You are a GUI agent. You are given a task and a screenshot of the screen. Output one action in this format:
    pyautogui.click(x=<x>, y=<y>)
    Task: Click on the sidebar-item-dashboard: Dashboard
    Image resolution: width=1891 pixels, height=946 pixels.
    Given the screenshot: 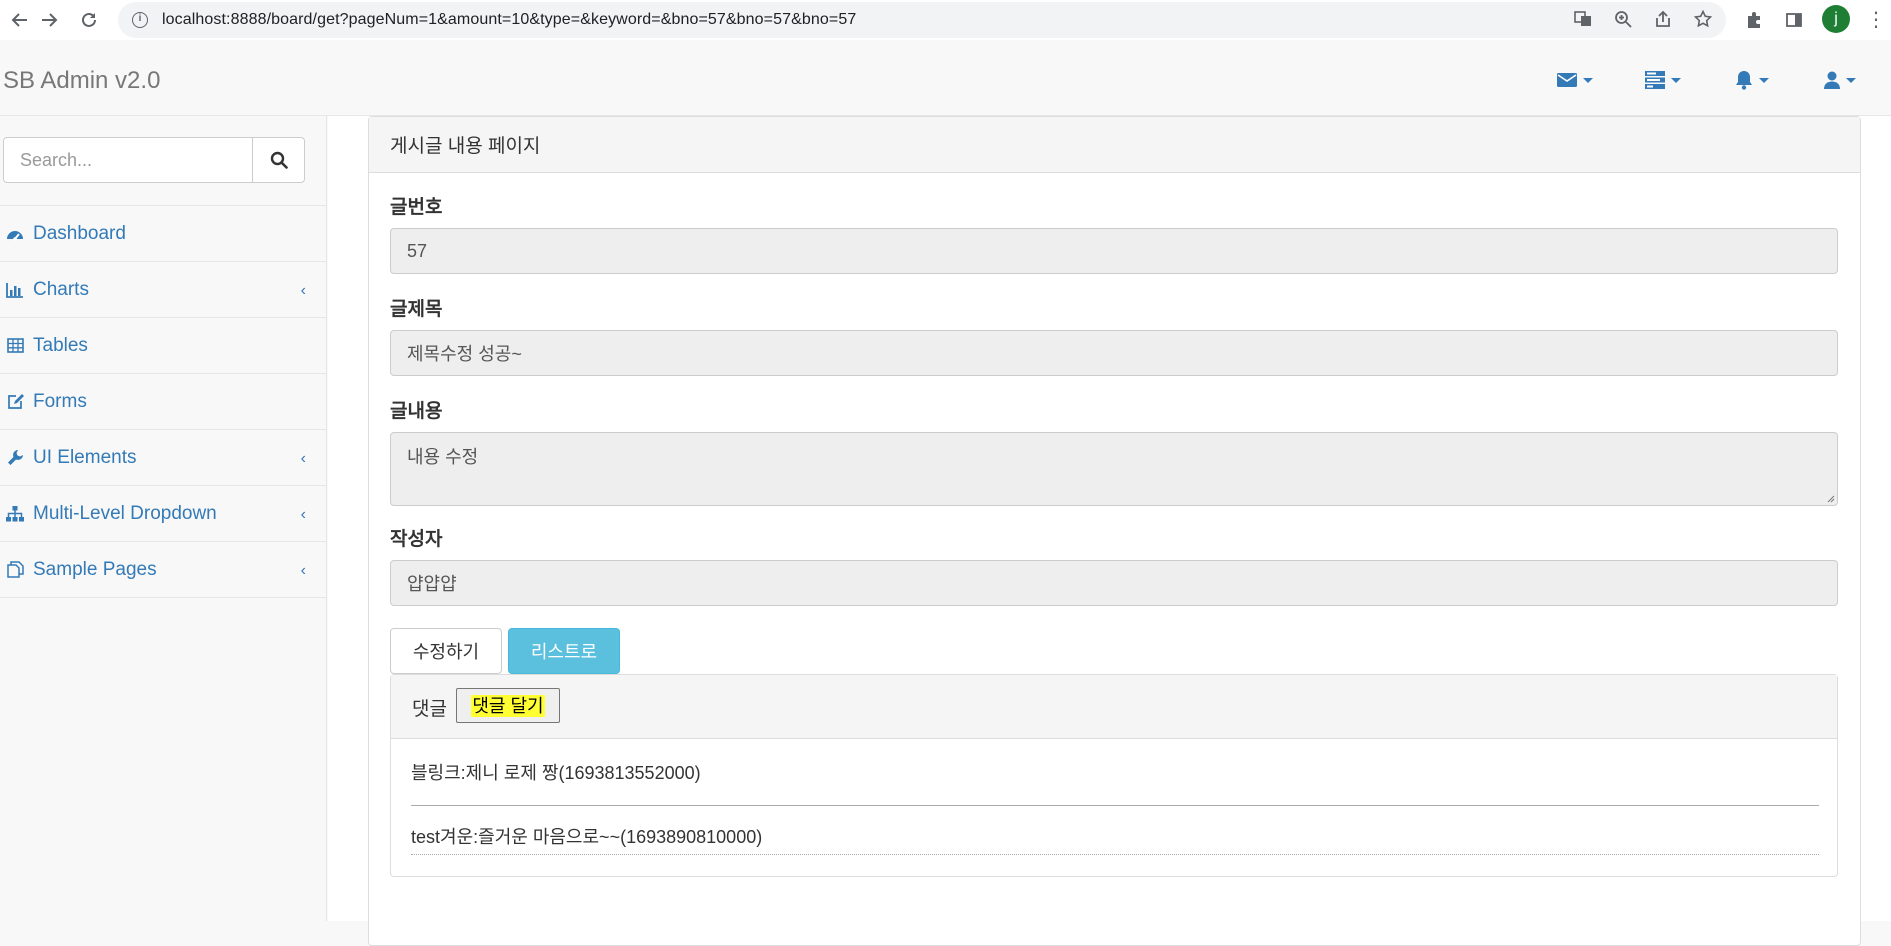 What is the action you would take?
    pyautogui.click(x=163, y=234)
    